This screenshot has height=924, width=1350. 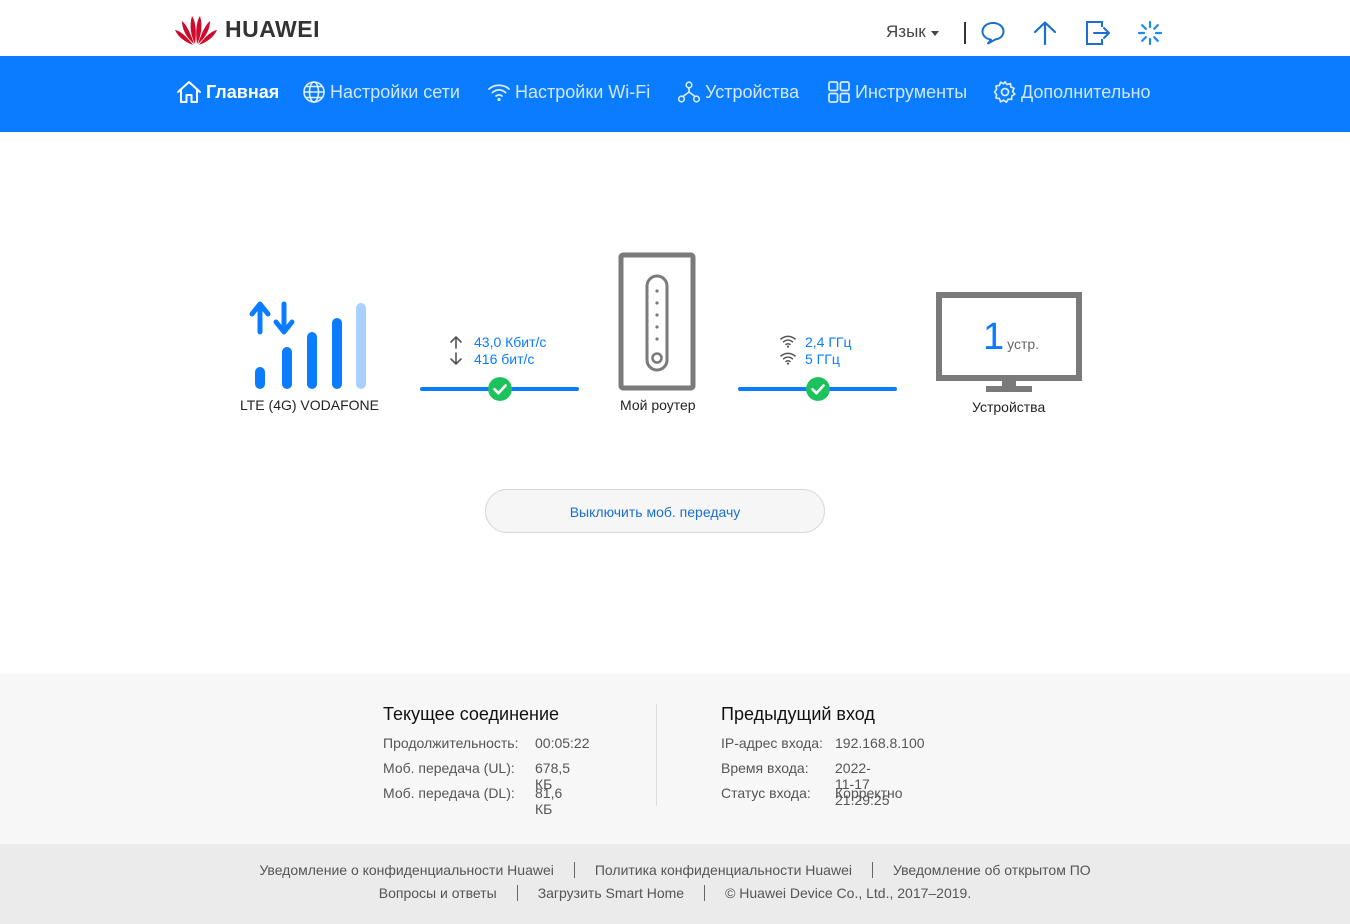 I want to click on nav-item-wifi-settings: Настройки Wi-Fi, so click(x=568, y=92).